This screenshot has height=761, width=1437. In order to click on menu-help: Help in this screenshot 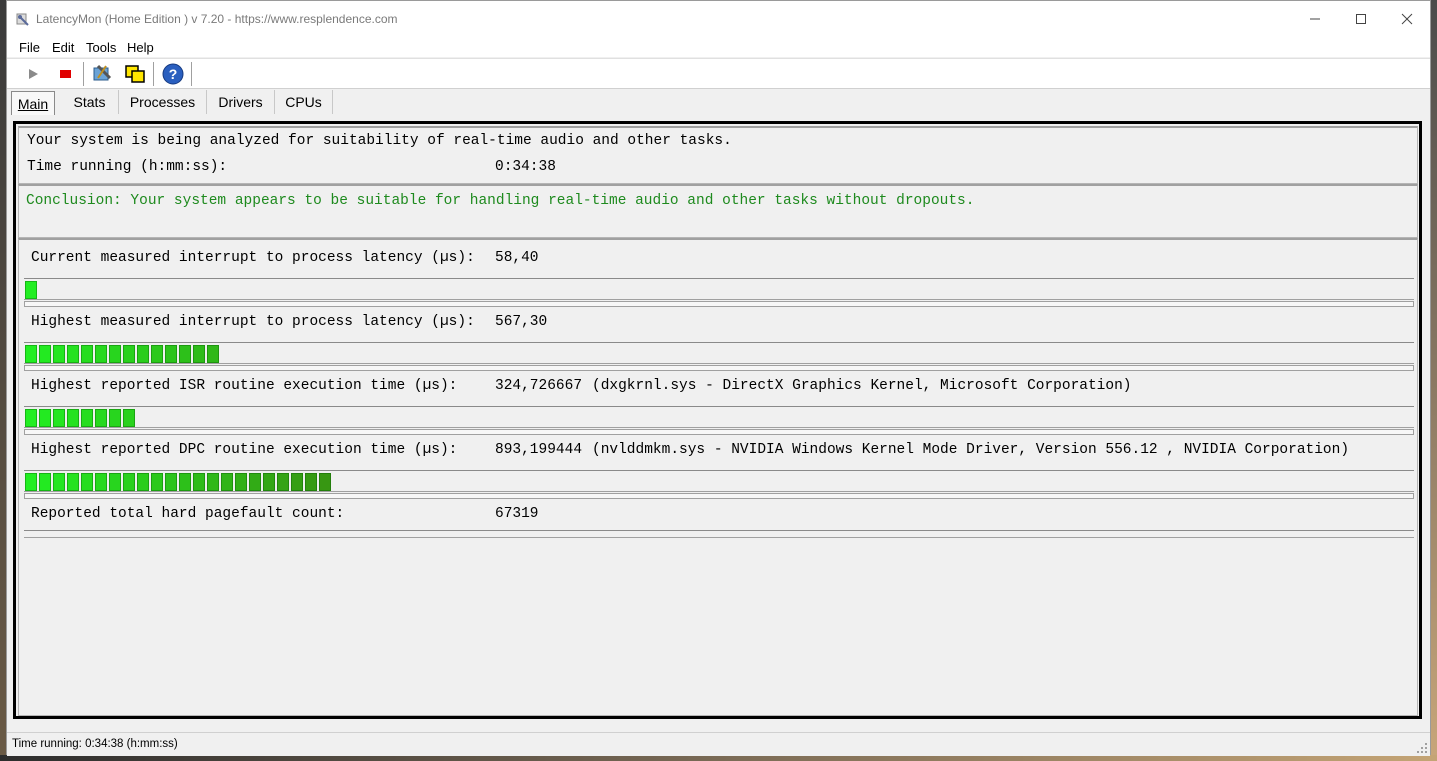, I will do `click(140, 47)`.